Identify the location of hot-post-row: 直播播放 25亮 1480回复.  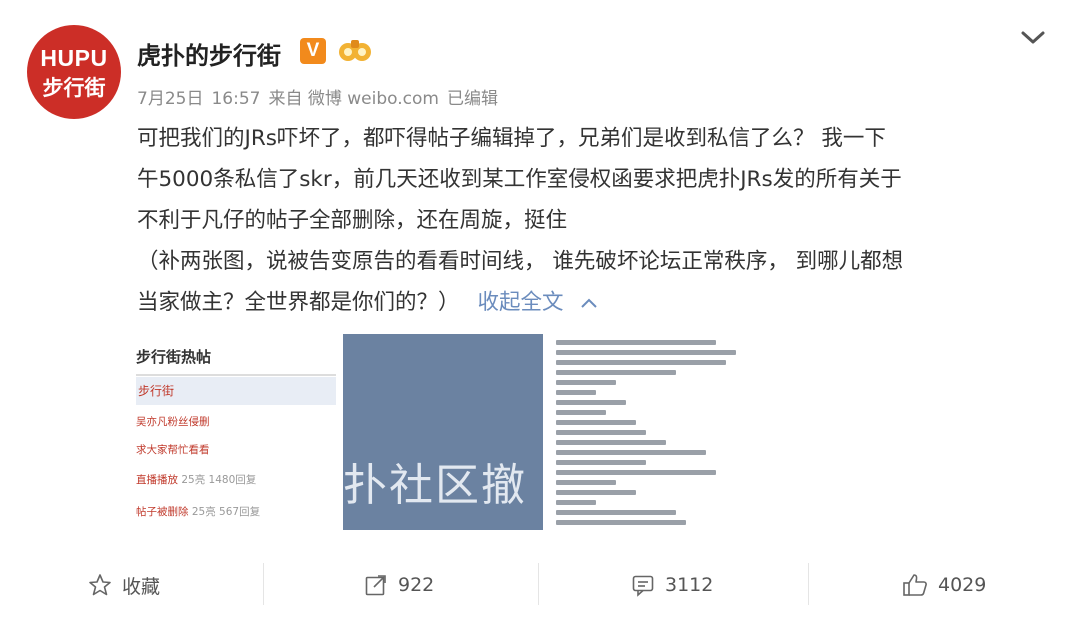
(196, 479).